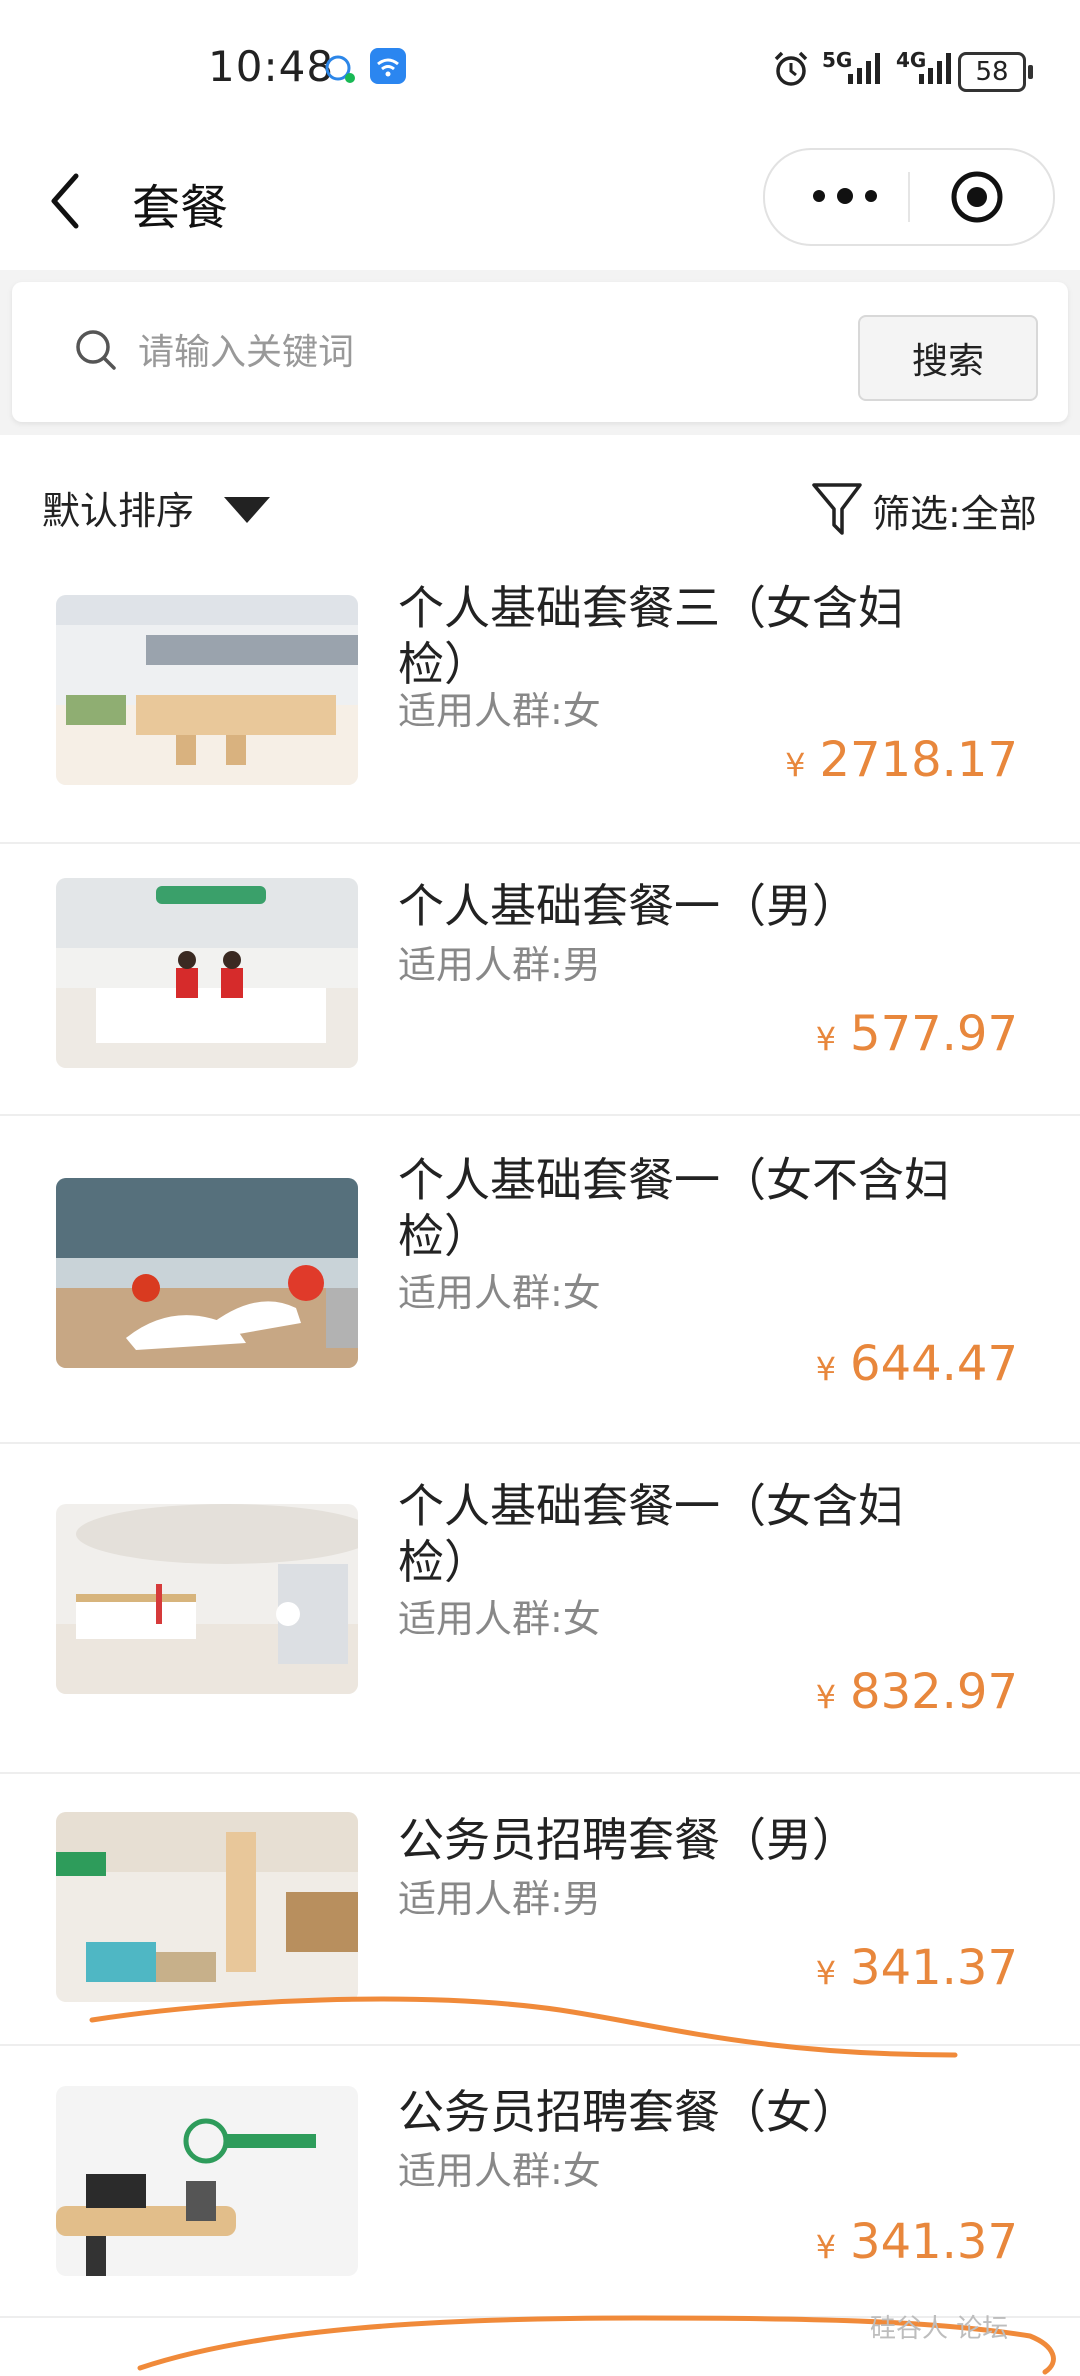 The height and width of the screenshot is (2376, 1080). Describe the element at coordinates (674, 1180) in the screenshot. I see `package-title-line1: 个人基础套餐一（女不含妇` at that location.